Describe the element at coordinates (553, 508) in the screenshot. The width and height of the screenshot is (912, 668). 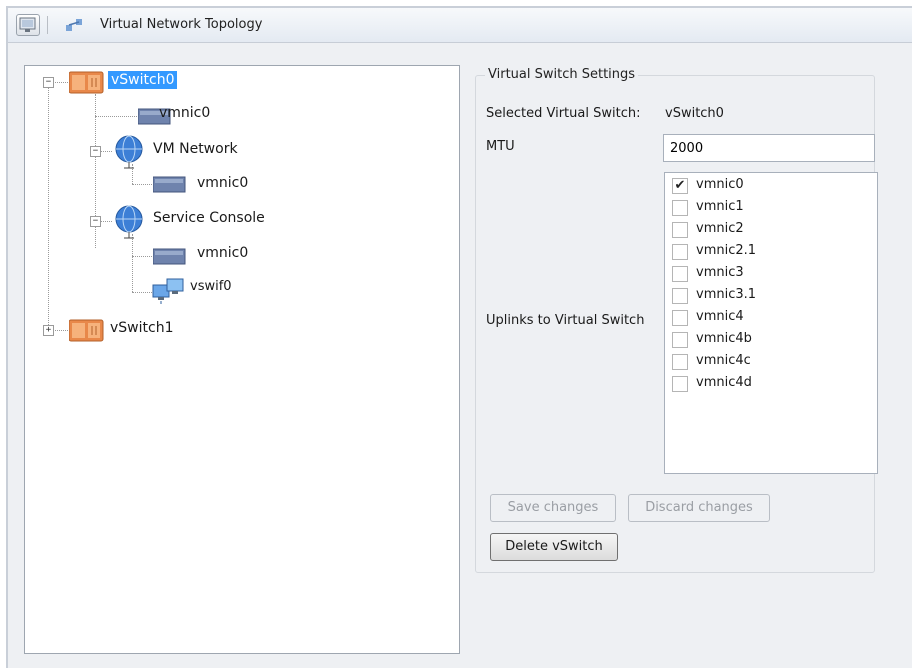
I see `save-changes-button: Save changes` at that location.